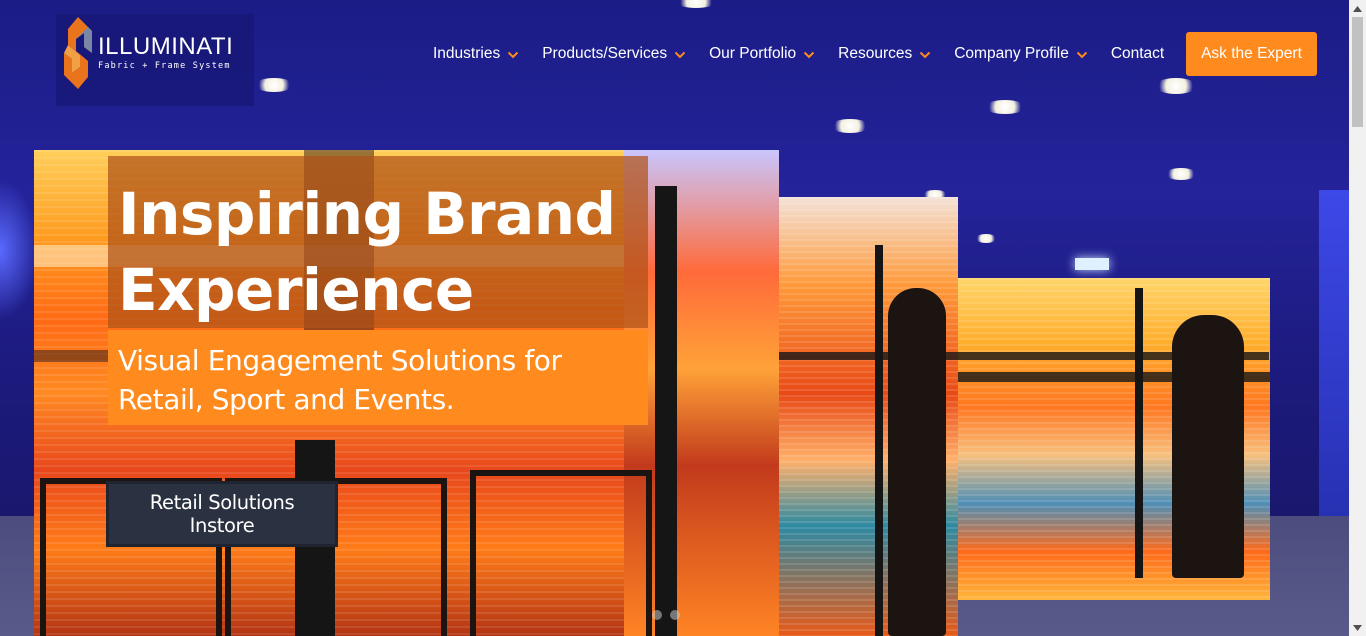 Image resolution: width=1366 pixels, height=636 pixels. Describe the element at coordinates (378, 252) in the screenshot. I see `hero-headline: Inspiring Brand Experience` at that location.